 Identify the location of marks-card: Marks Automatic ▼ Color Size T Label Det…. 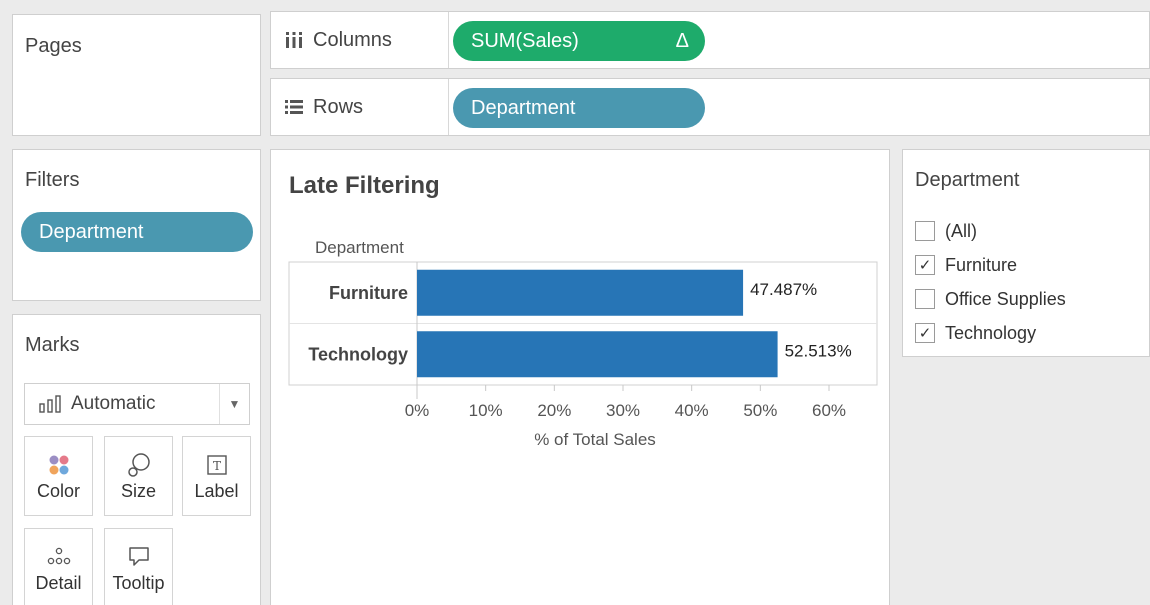
(136, 459).